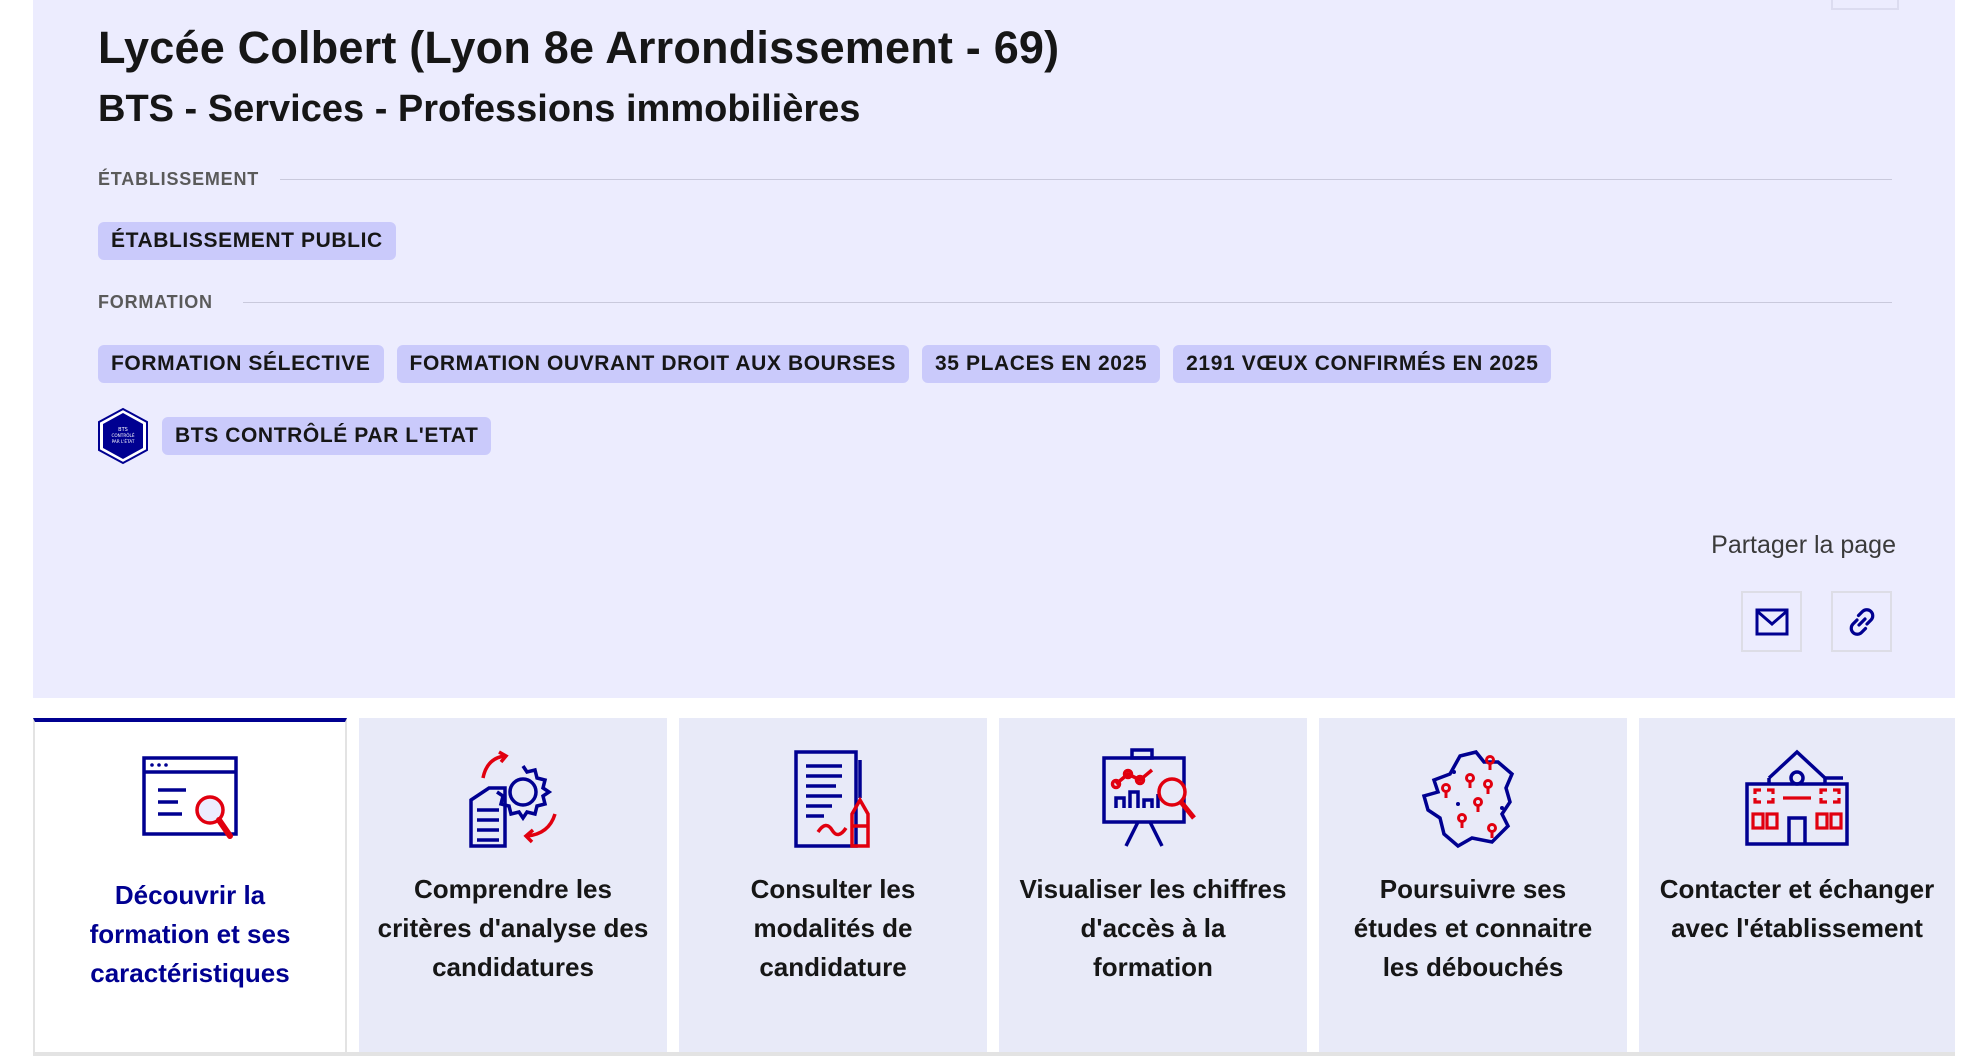 The width and height of the screenshot is (1984, 1056). I want to click on link-icon, so click(1861, 621).